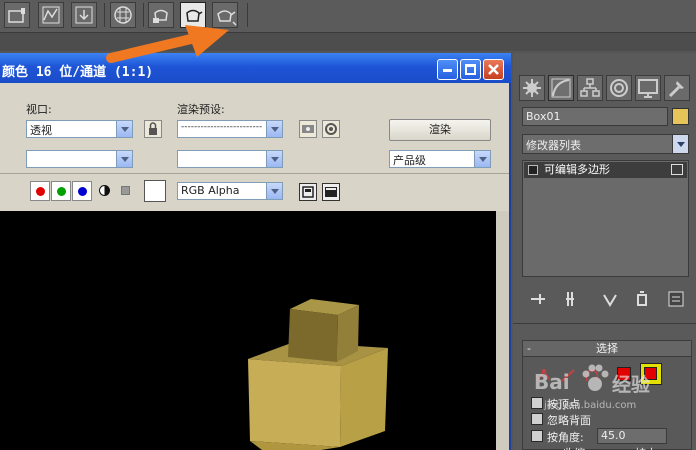 This screenshot has width=696, height=450. I want to click on create-tab-icon, so click(532, 88).